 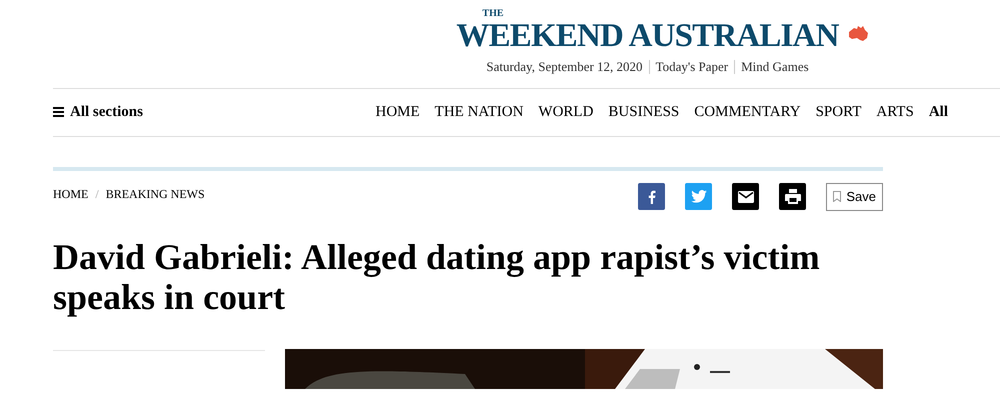 What do you see at coordinates (644, 112) in the screenshot?
I see `nav-link: BUSINESS` at bounding box center [644, 112].